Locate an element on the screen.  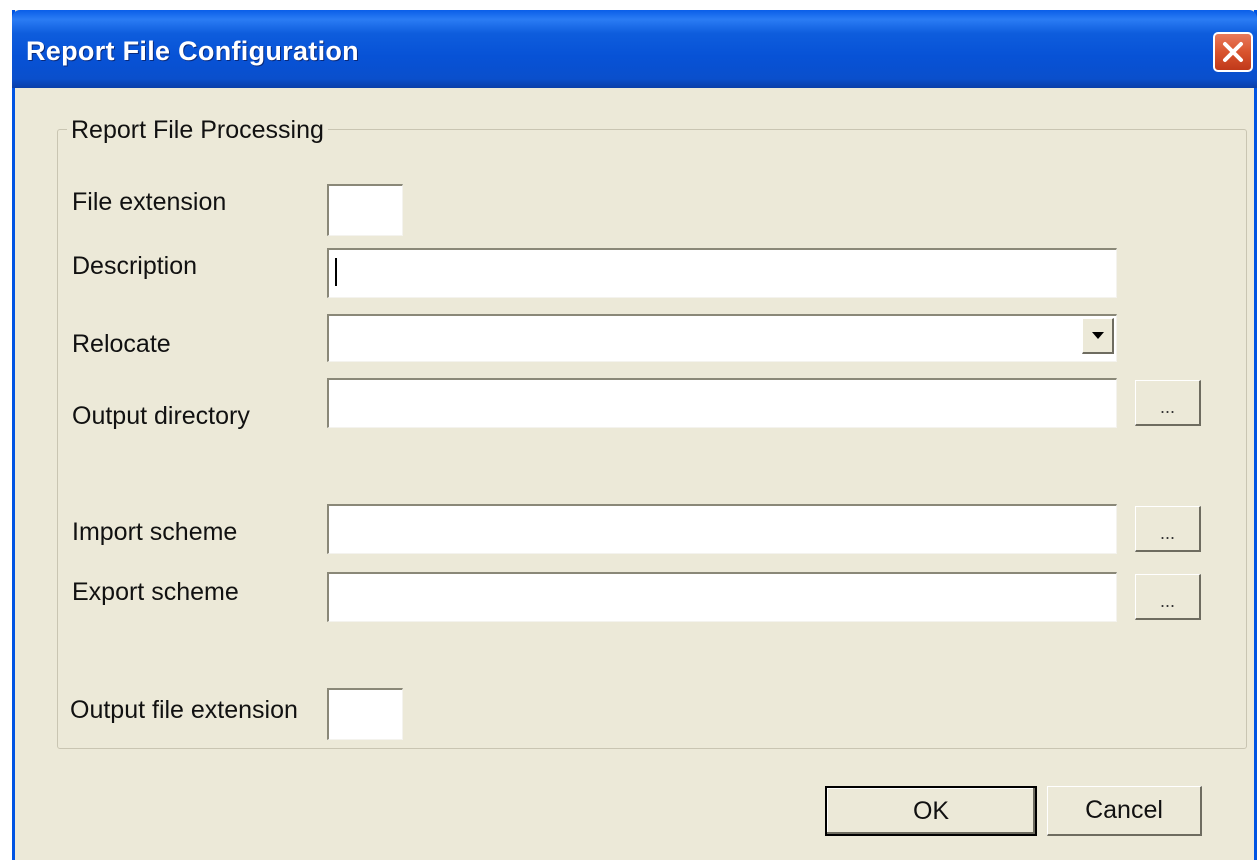
close-icon is located at coordinates (1233, 52).